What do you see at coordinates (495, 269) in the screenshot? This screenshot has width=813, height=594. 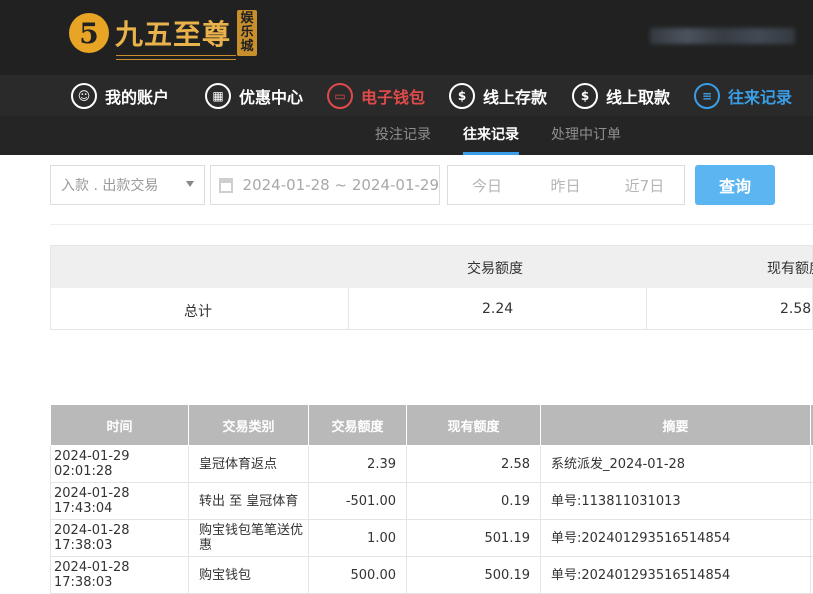 I see `summary-header-amount: 交易额度` at bounding box center [495, 269].